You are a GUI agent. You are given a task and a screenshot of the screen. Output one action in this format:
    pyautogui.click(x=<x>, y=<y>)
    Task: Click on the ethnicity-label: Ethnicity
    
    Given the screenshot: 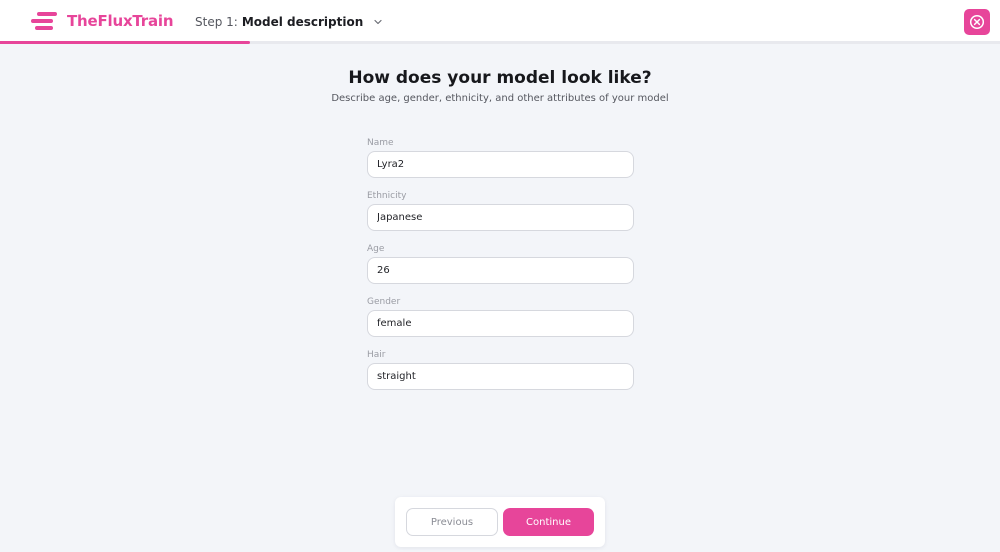 What is the action you would take?
    pyautogui.click(x=387, y=196)
    